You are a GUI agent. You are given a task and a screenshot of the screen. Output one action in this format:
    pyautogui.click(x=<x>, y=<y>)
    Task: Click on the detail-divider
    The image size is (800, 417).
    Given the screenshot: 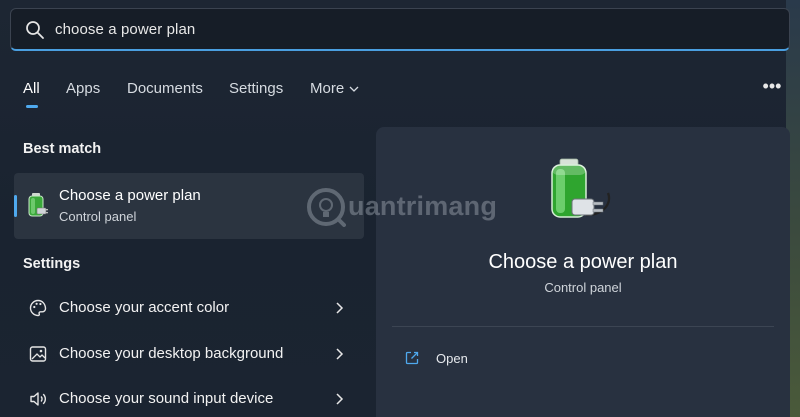 What is the action you would take?
    pyautogui.click(x=583, y=326)
    